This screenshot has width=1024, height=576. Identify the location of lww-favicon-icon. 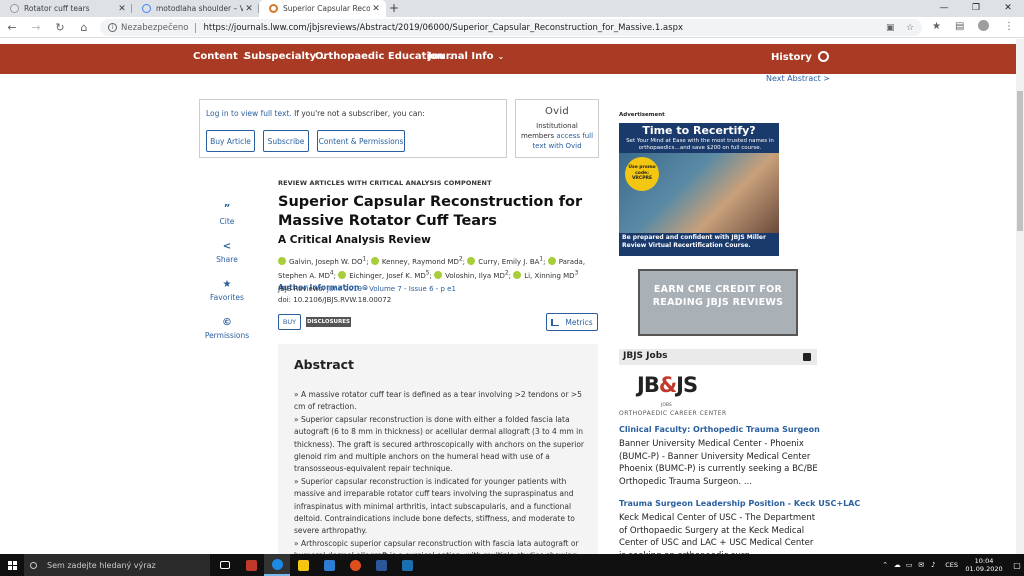
(273, 8).